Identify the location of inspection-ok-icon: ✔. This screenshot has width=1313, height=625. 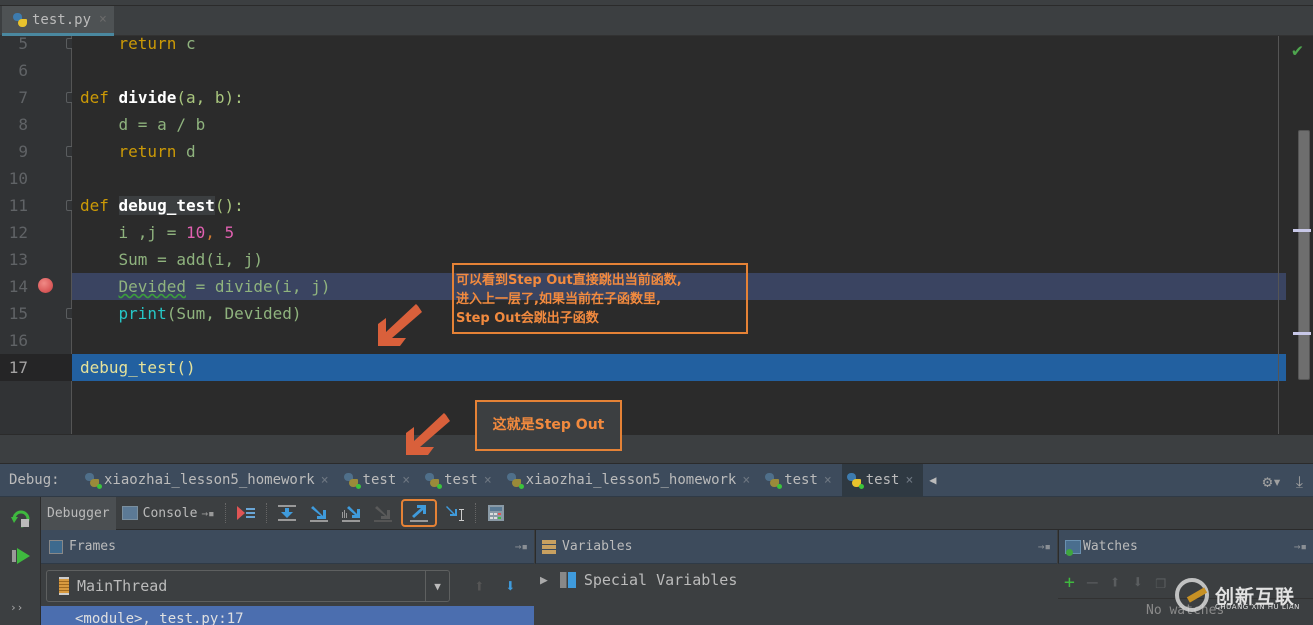
(1301, 51).